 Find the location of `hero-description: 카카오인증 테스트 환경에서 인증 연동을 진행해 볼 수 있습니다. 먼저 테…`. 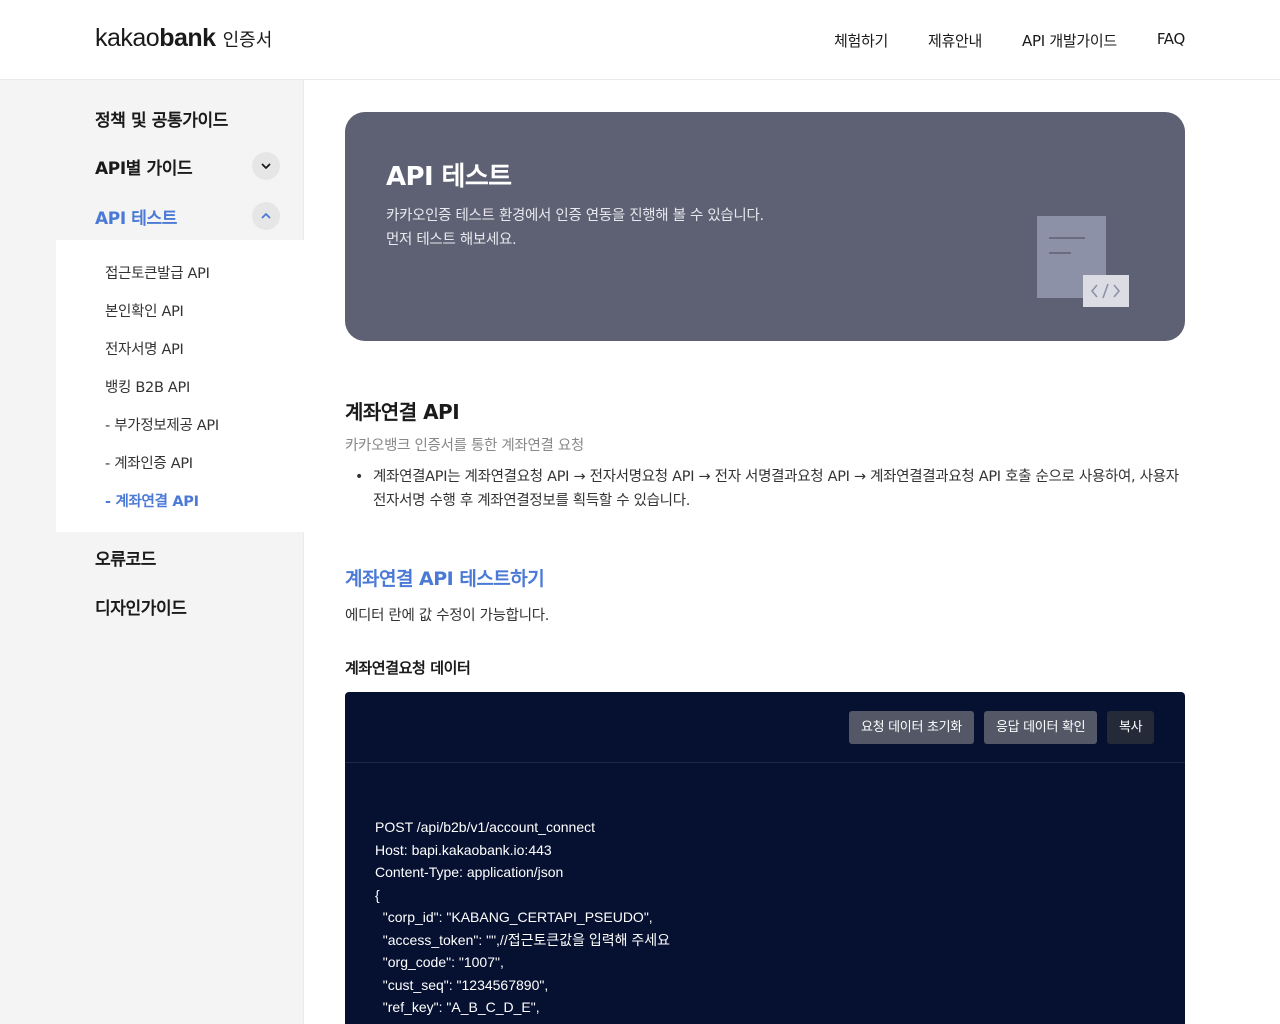

hero-description: 카카오인증 테스트 환경에서 인증 연동을 진행해 볼 수 있습니다. 먼저 테… is located at coordinates (575, 228).